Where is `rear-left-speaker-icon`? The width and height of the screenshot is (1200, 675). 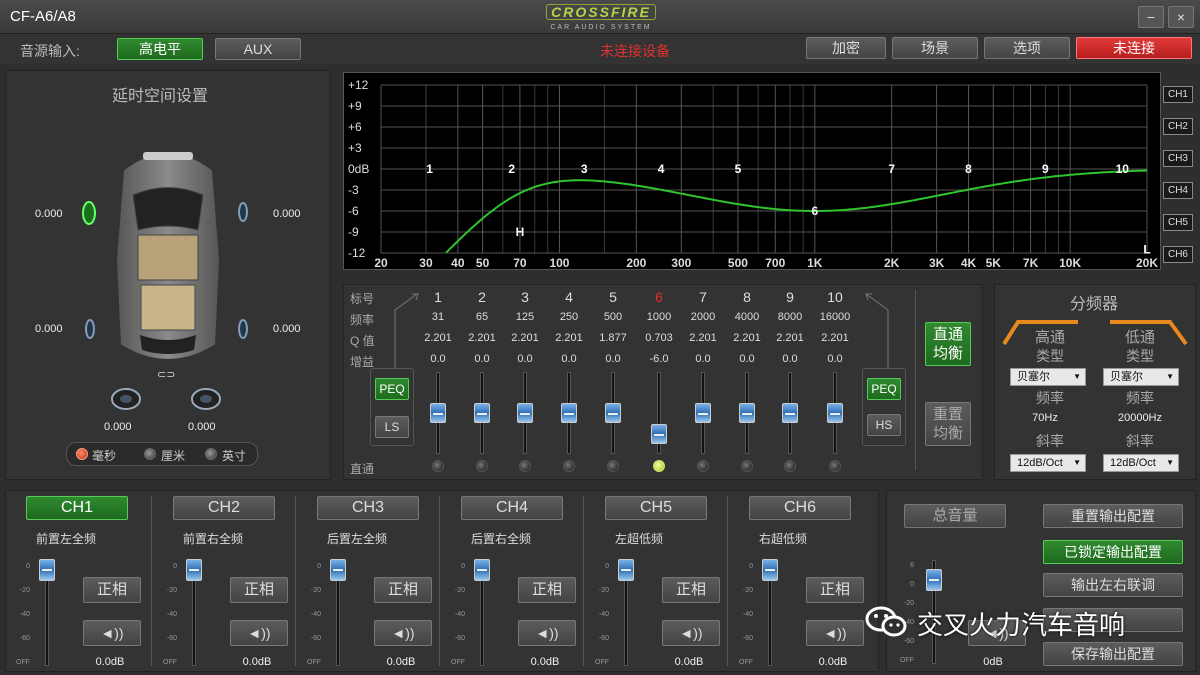
rear-left-speaker-icon is located at coordinates (90, 329).